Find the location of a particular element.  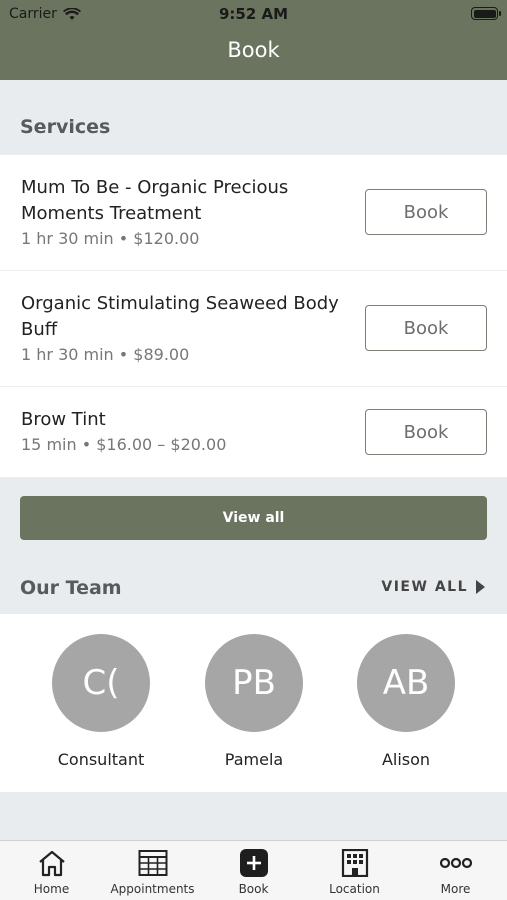

tab-home: Home is located at coordinates (51, 872).